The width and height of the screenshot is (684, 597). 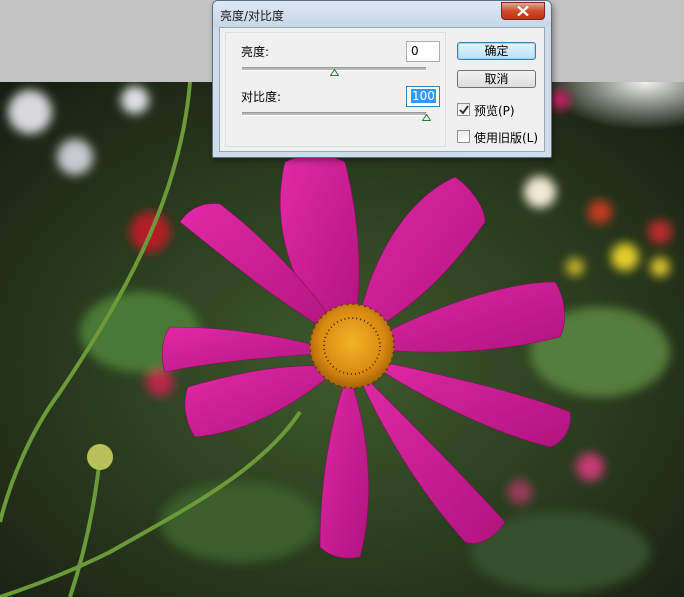 What do you see at coordinates (463, 136) in the screenshot?
I see `legacy-checkbox` at bounding box center [463, 136].